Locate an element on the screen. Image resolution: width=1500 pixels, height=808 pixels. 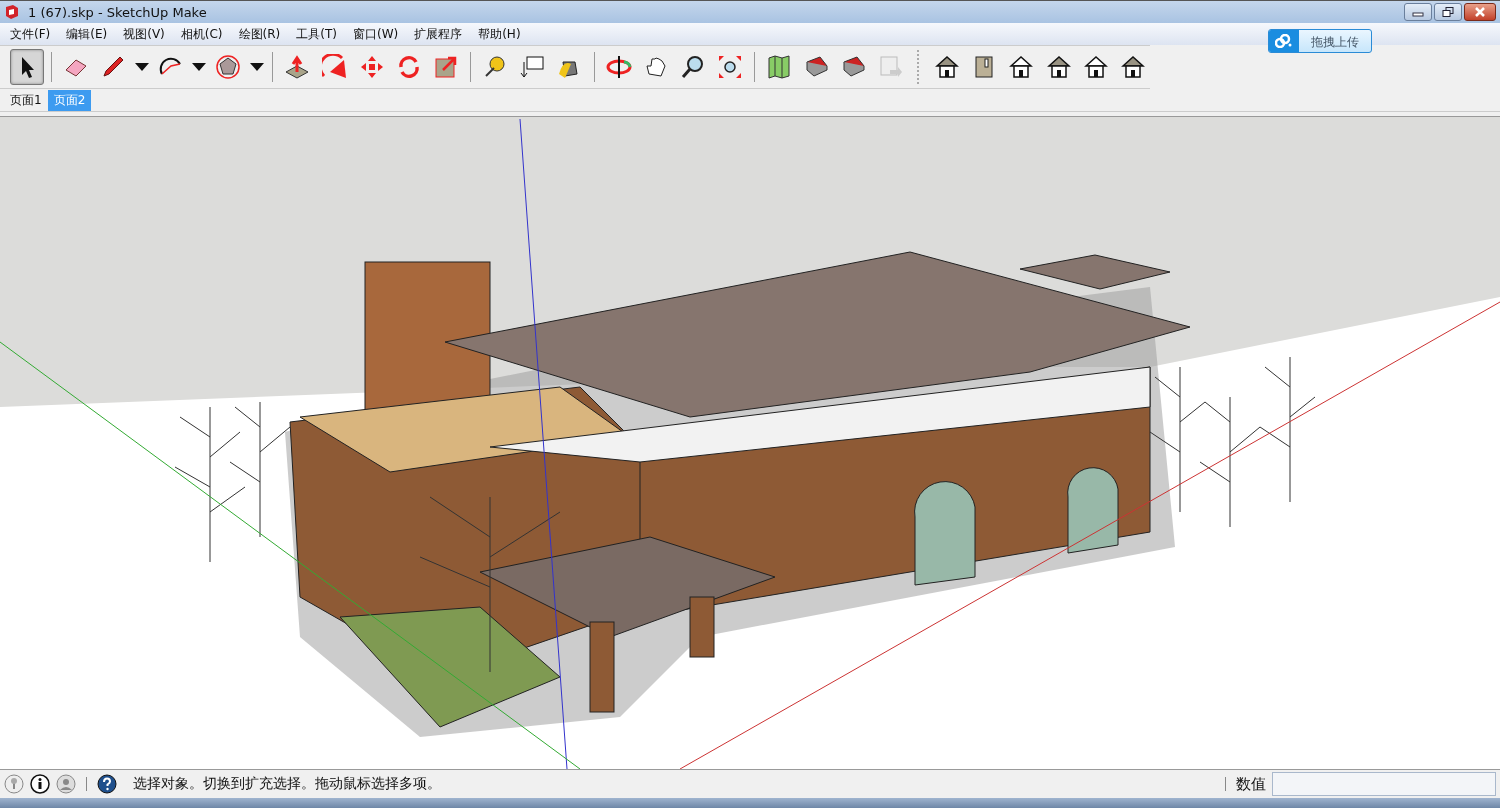
window-title: 1 (67).skp - SketchUp Make is located at coordinates (117, 12).